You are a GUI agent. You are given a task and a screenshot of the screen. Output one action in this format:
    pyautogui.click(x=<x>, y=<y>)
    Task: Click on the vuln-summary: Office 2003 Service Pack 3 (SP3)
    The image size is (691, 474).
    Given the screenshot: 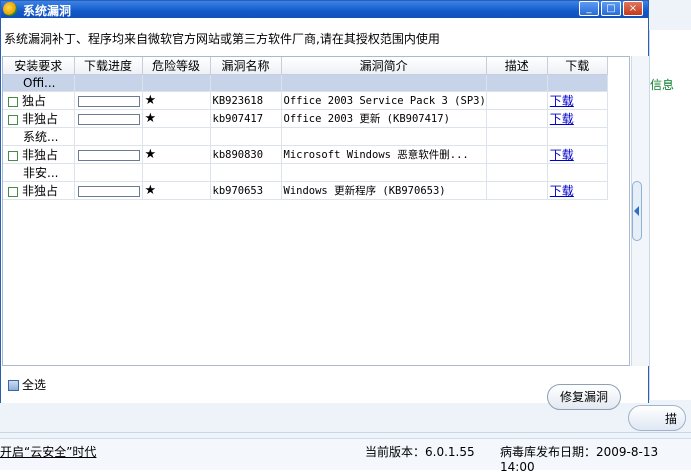 What is the action you would take?
    pyautogui.click(x=384, y=100)
    